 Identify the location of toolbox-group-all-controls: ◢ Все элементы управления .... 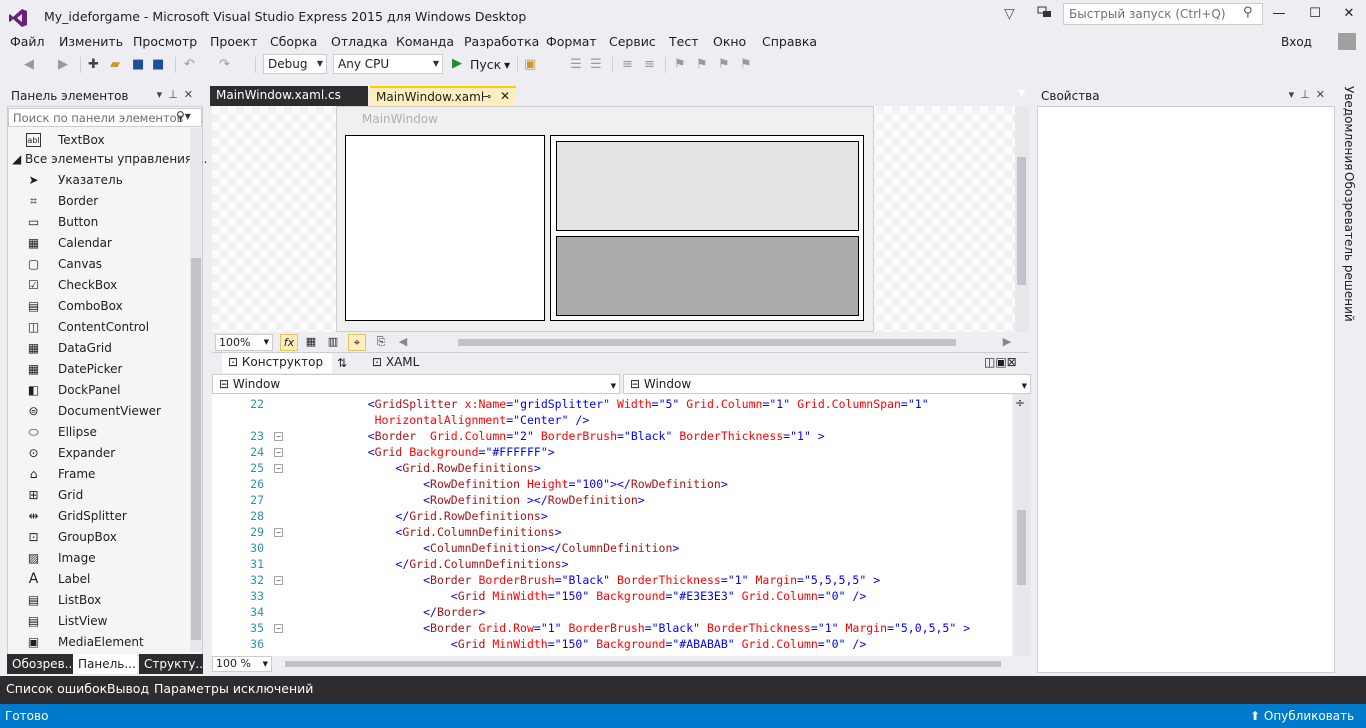
(109, 159).